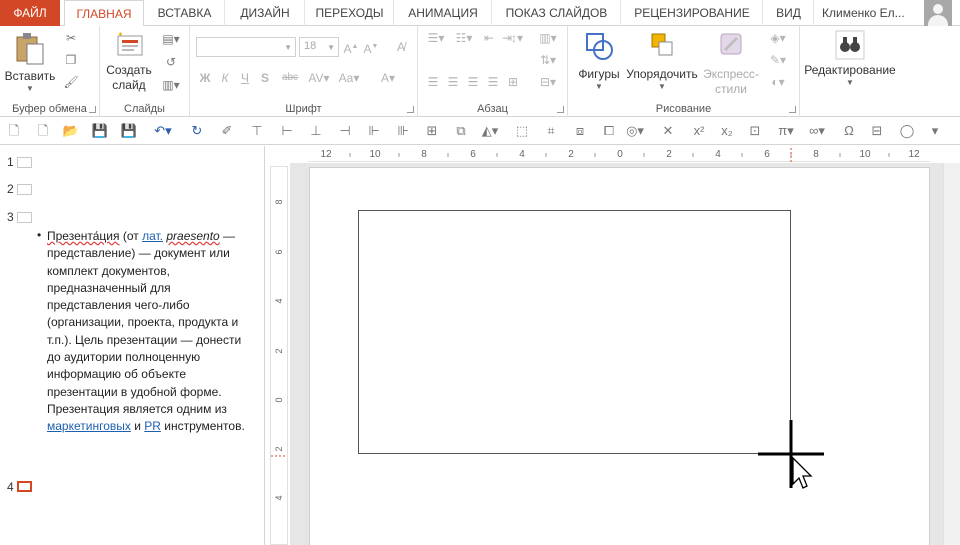  Describe the element at coordinates (432, 131) in the screenshot. I see `distribute-icon: ⊞` at that location.